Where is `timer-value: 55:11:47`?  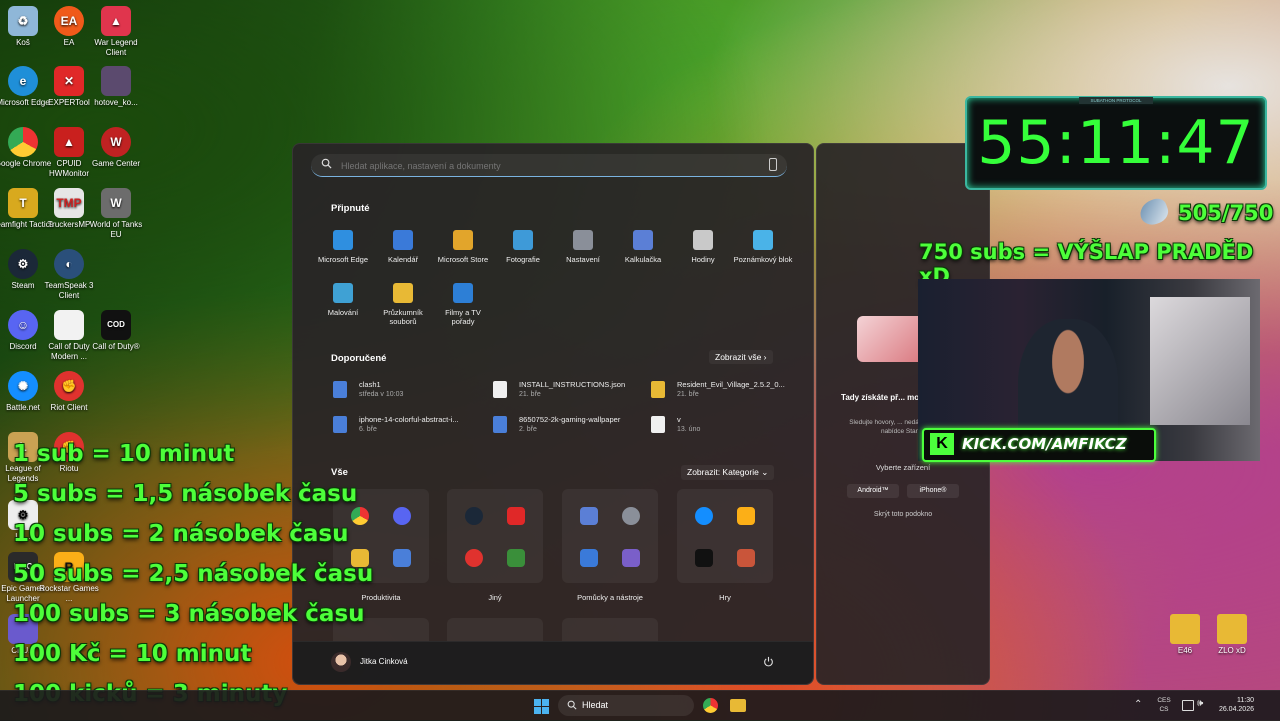
timer-value: 55:11:47 is located at coordinates (1116, 143).